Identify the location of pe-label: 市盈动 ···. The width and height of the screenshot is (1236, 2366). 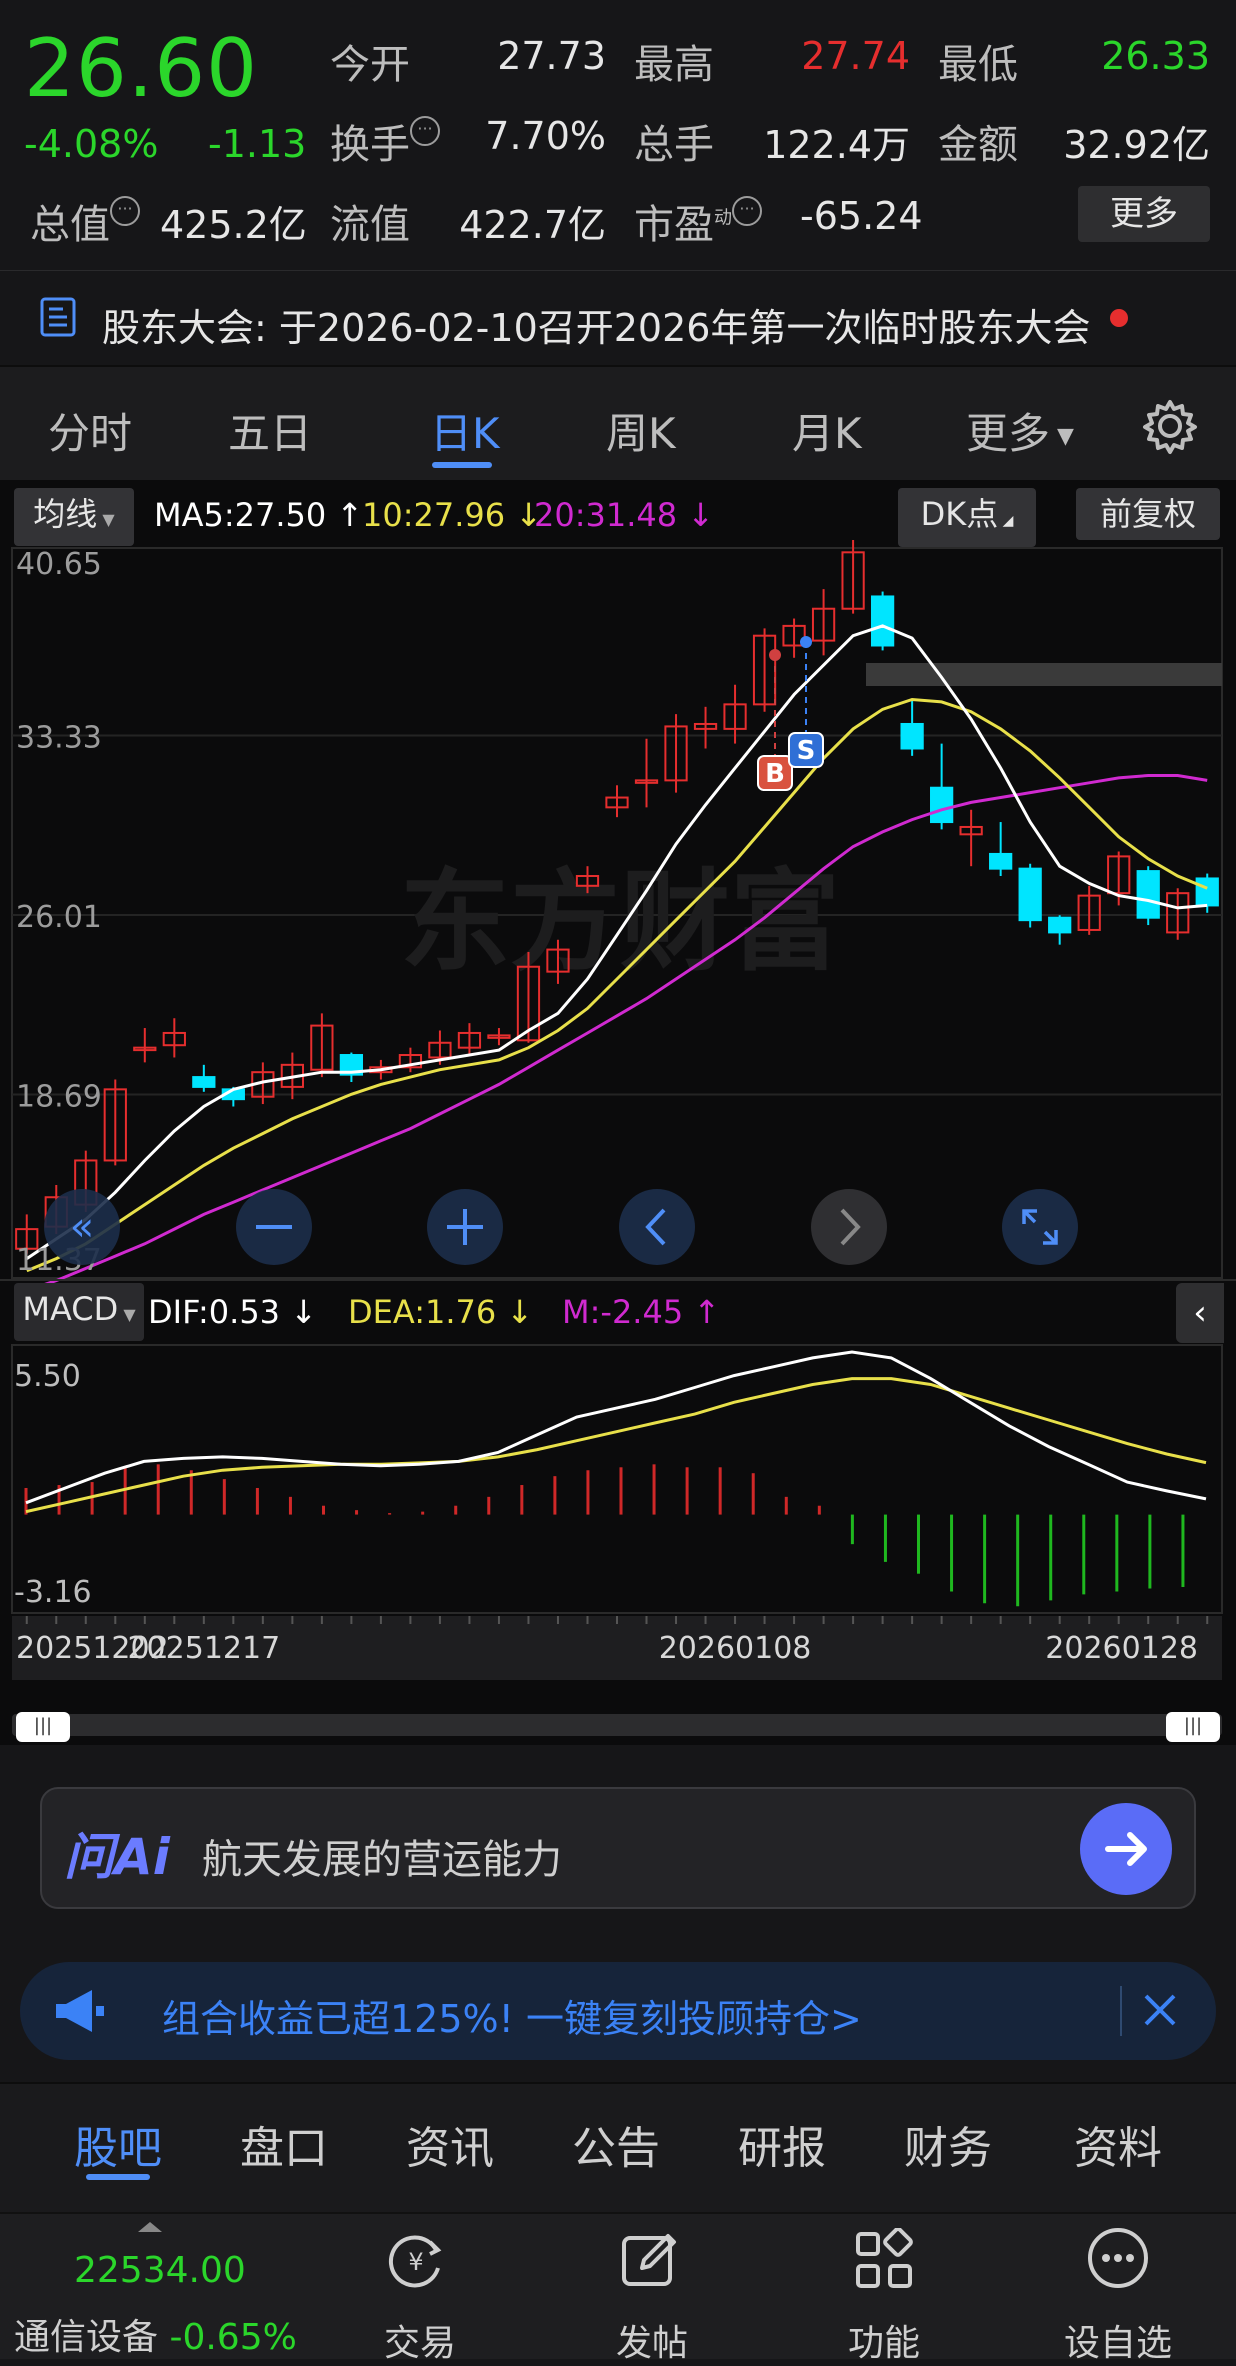
(698, 221).